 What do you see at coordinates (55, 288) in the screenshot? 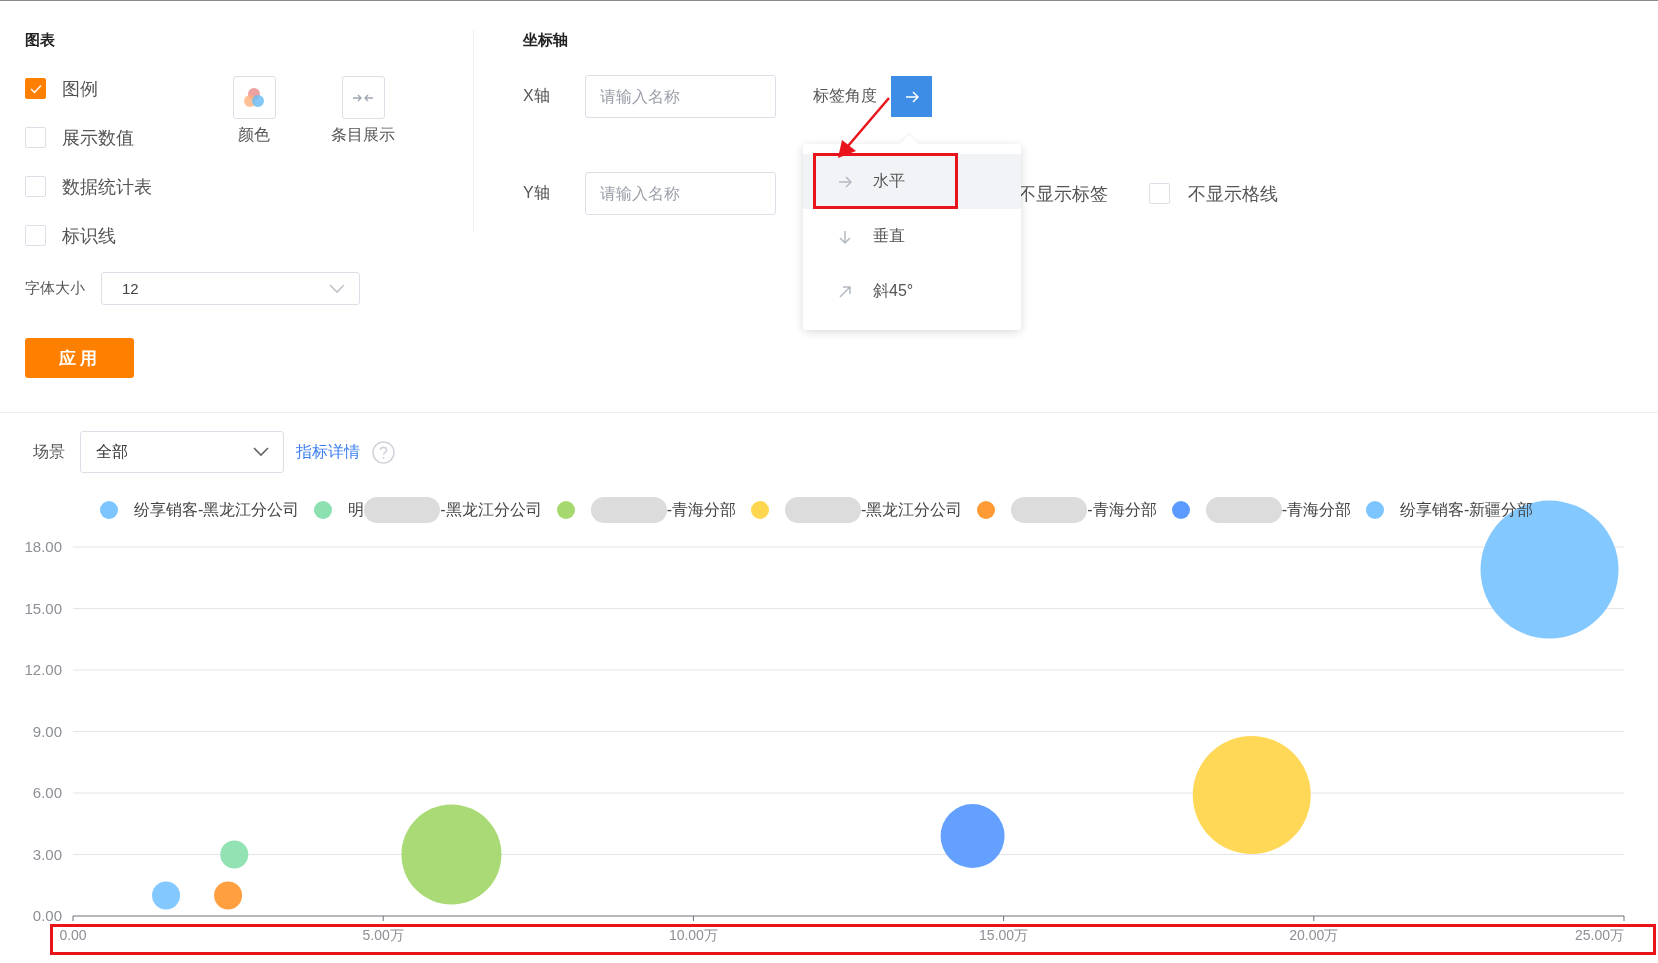
I see `field-label: 字体大小` at bounding box center [55, 288].